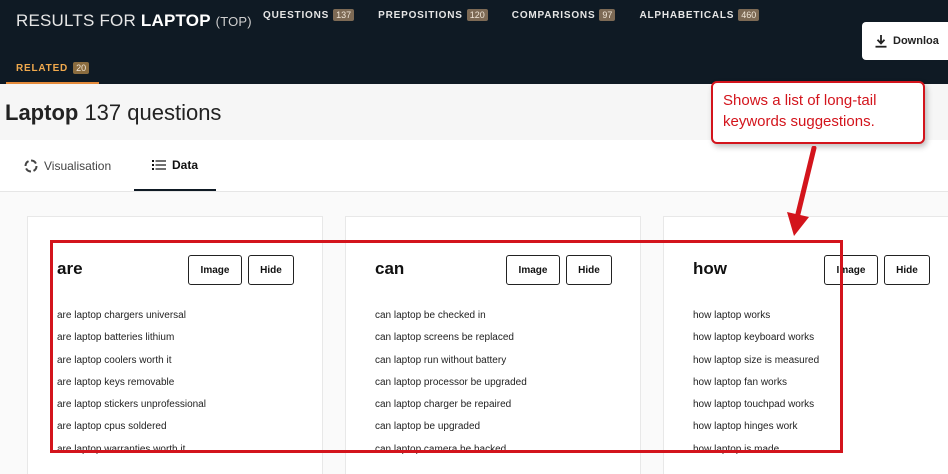  I want to click on nav-alphabeticals-label: ALPHABETICALS, so click(687, 15).